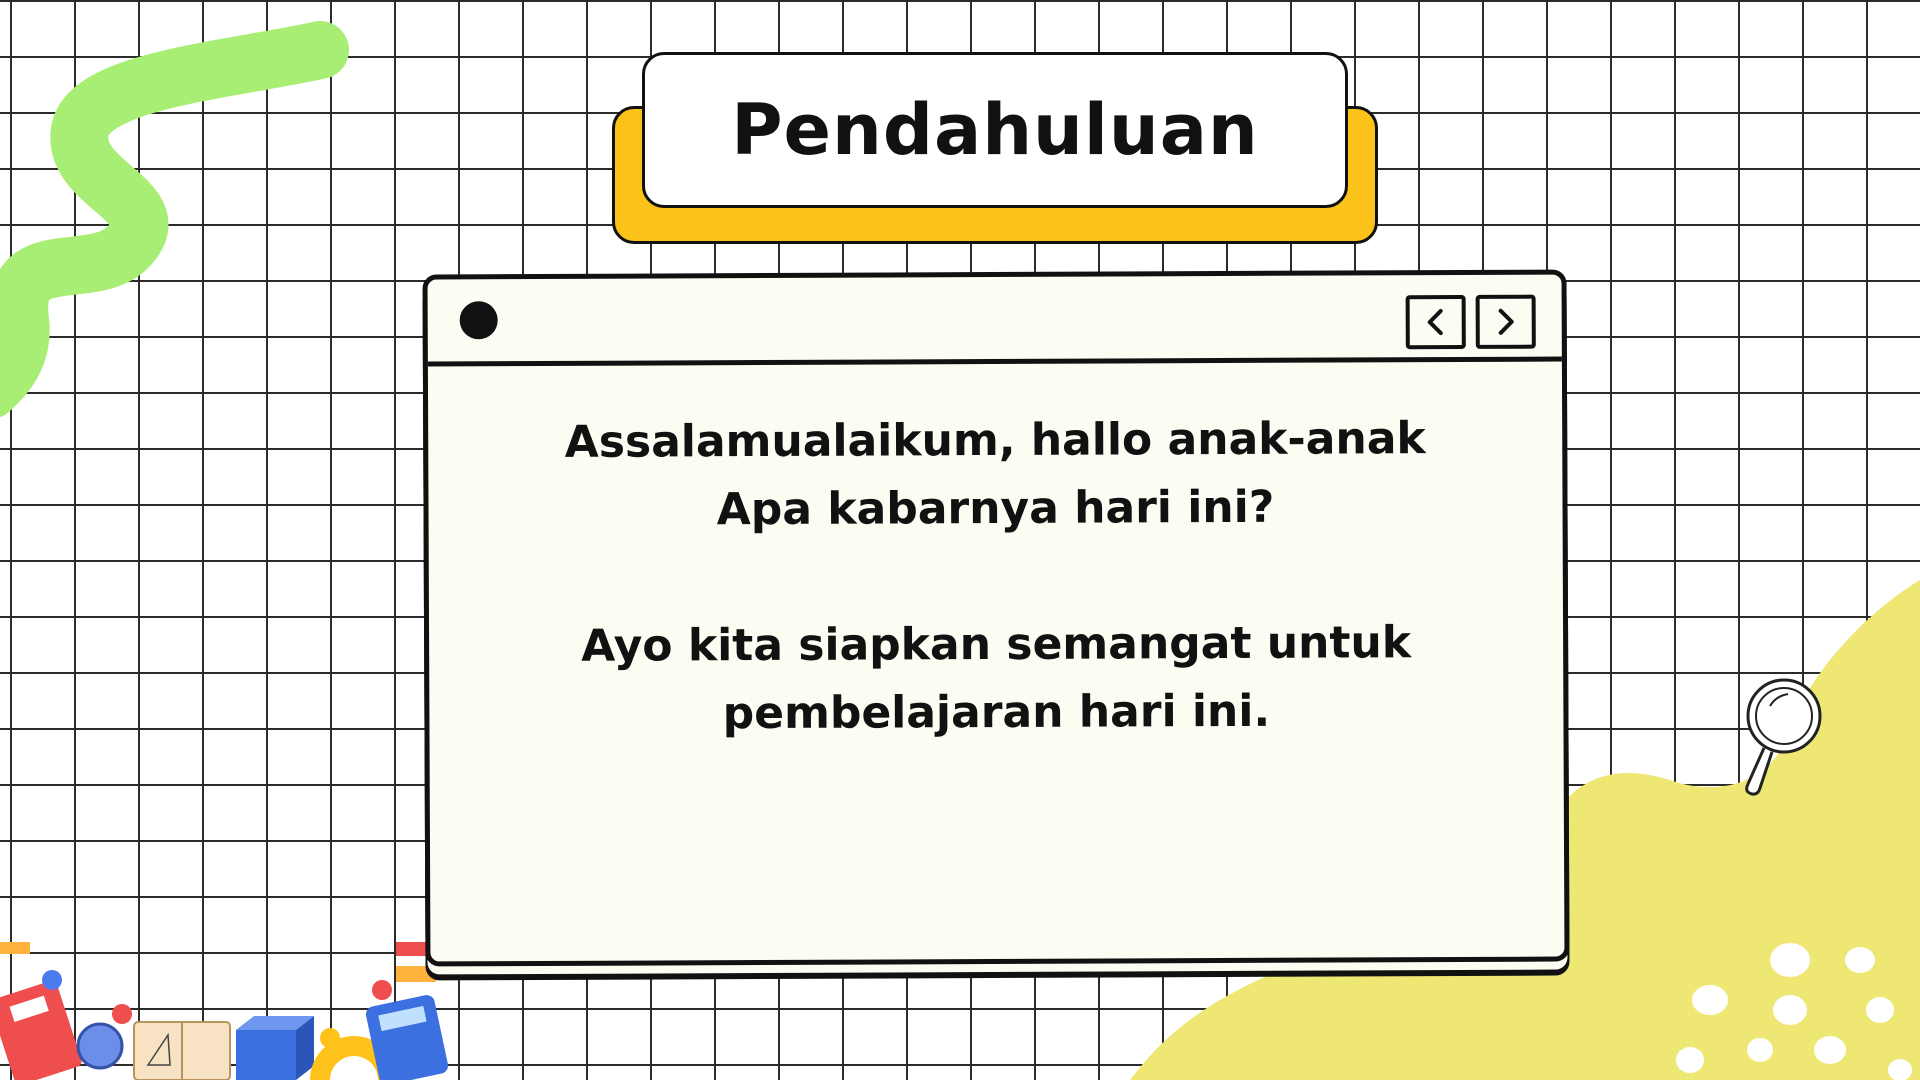  Describe the element at coordinates (182, 1050) in the screenshot. I see `book-icon` at that location.